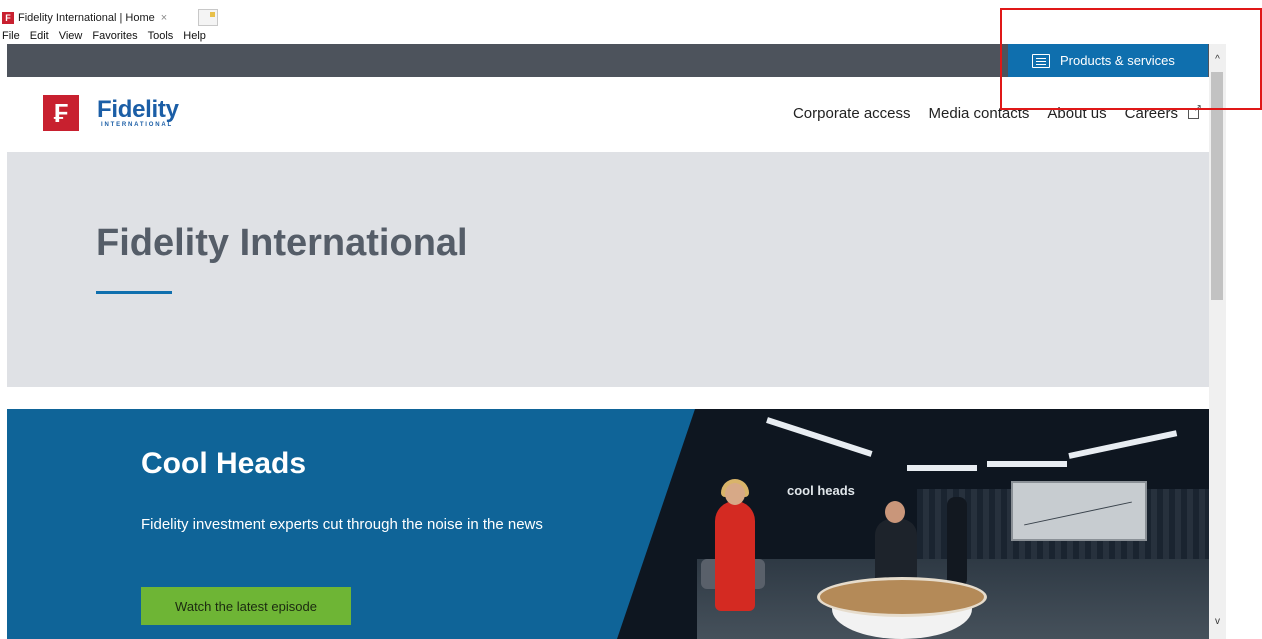  What do you see at coordinates (1041, 60) in the screenshot?
I see `document-list-icon` at bounding box center [1041, 60].